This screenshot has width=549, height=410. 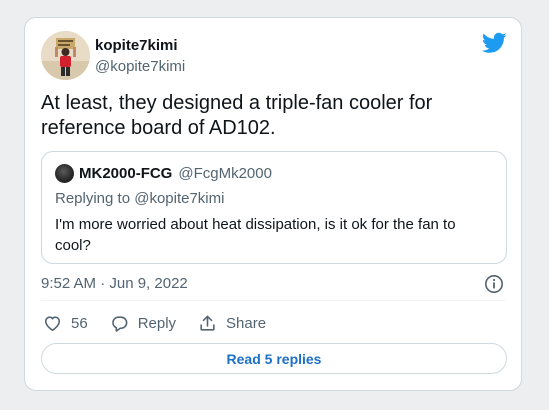 I want to click on reply-button: Reply, so click(x=143, y=323).